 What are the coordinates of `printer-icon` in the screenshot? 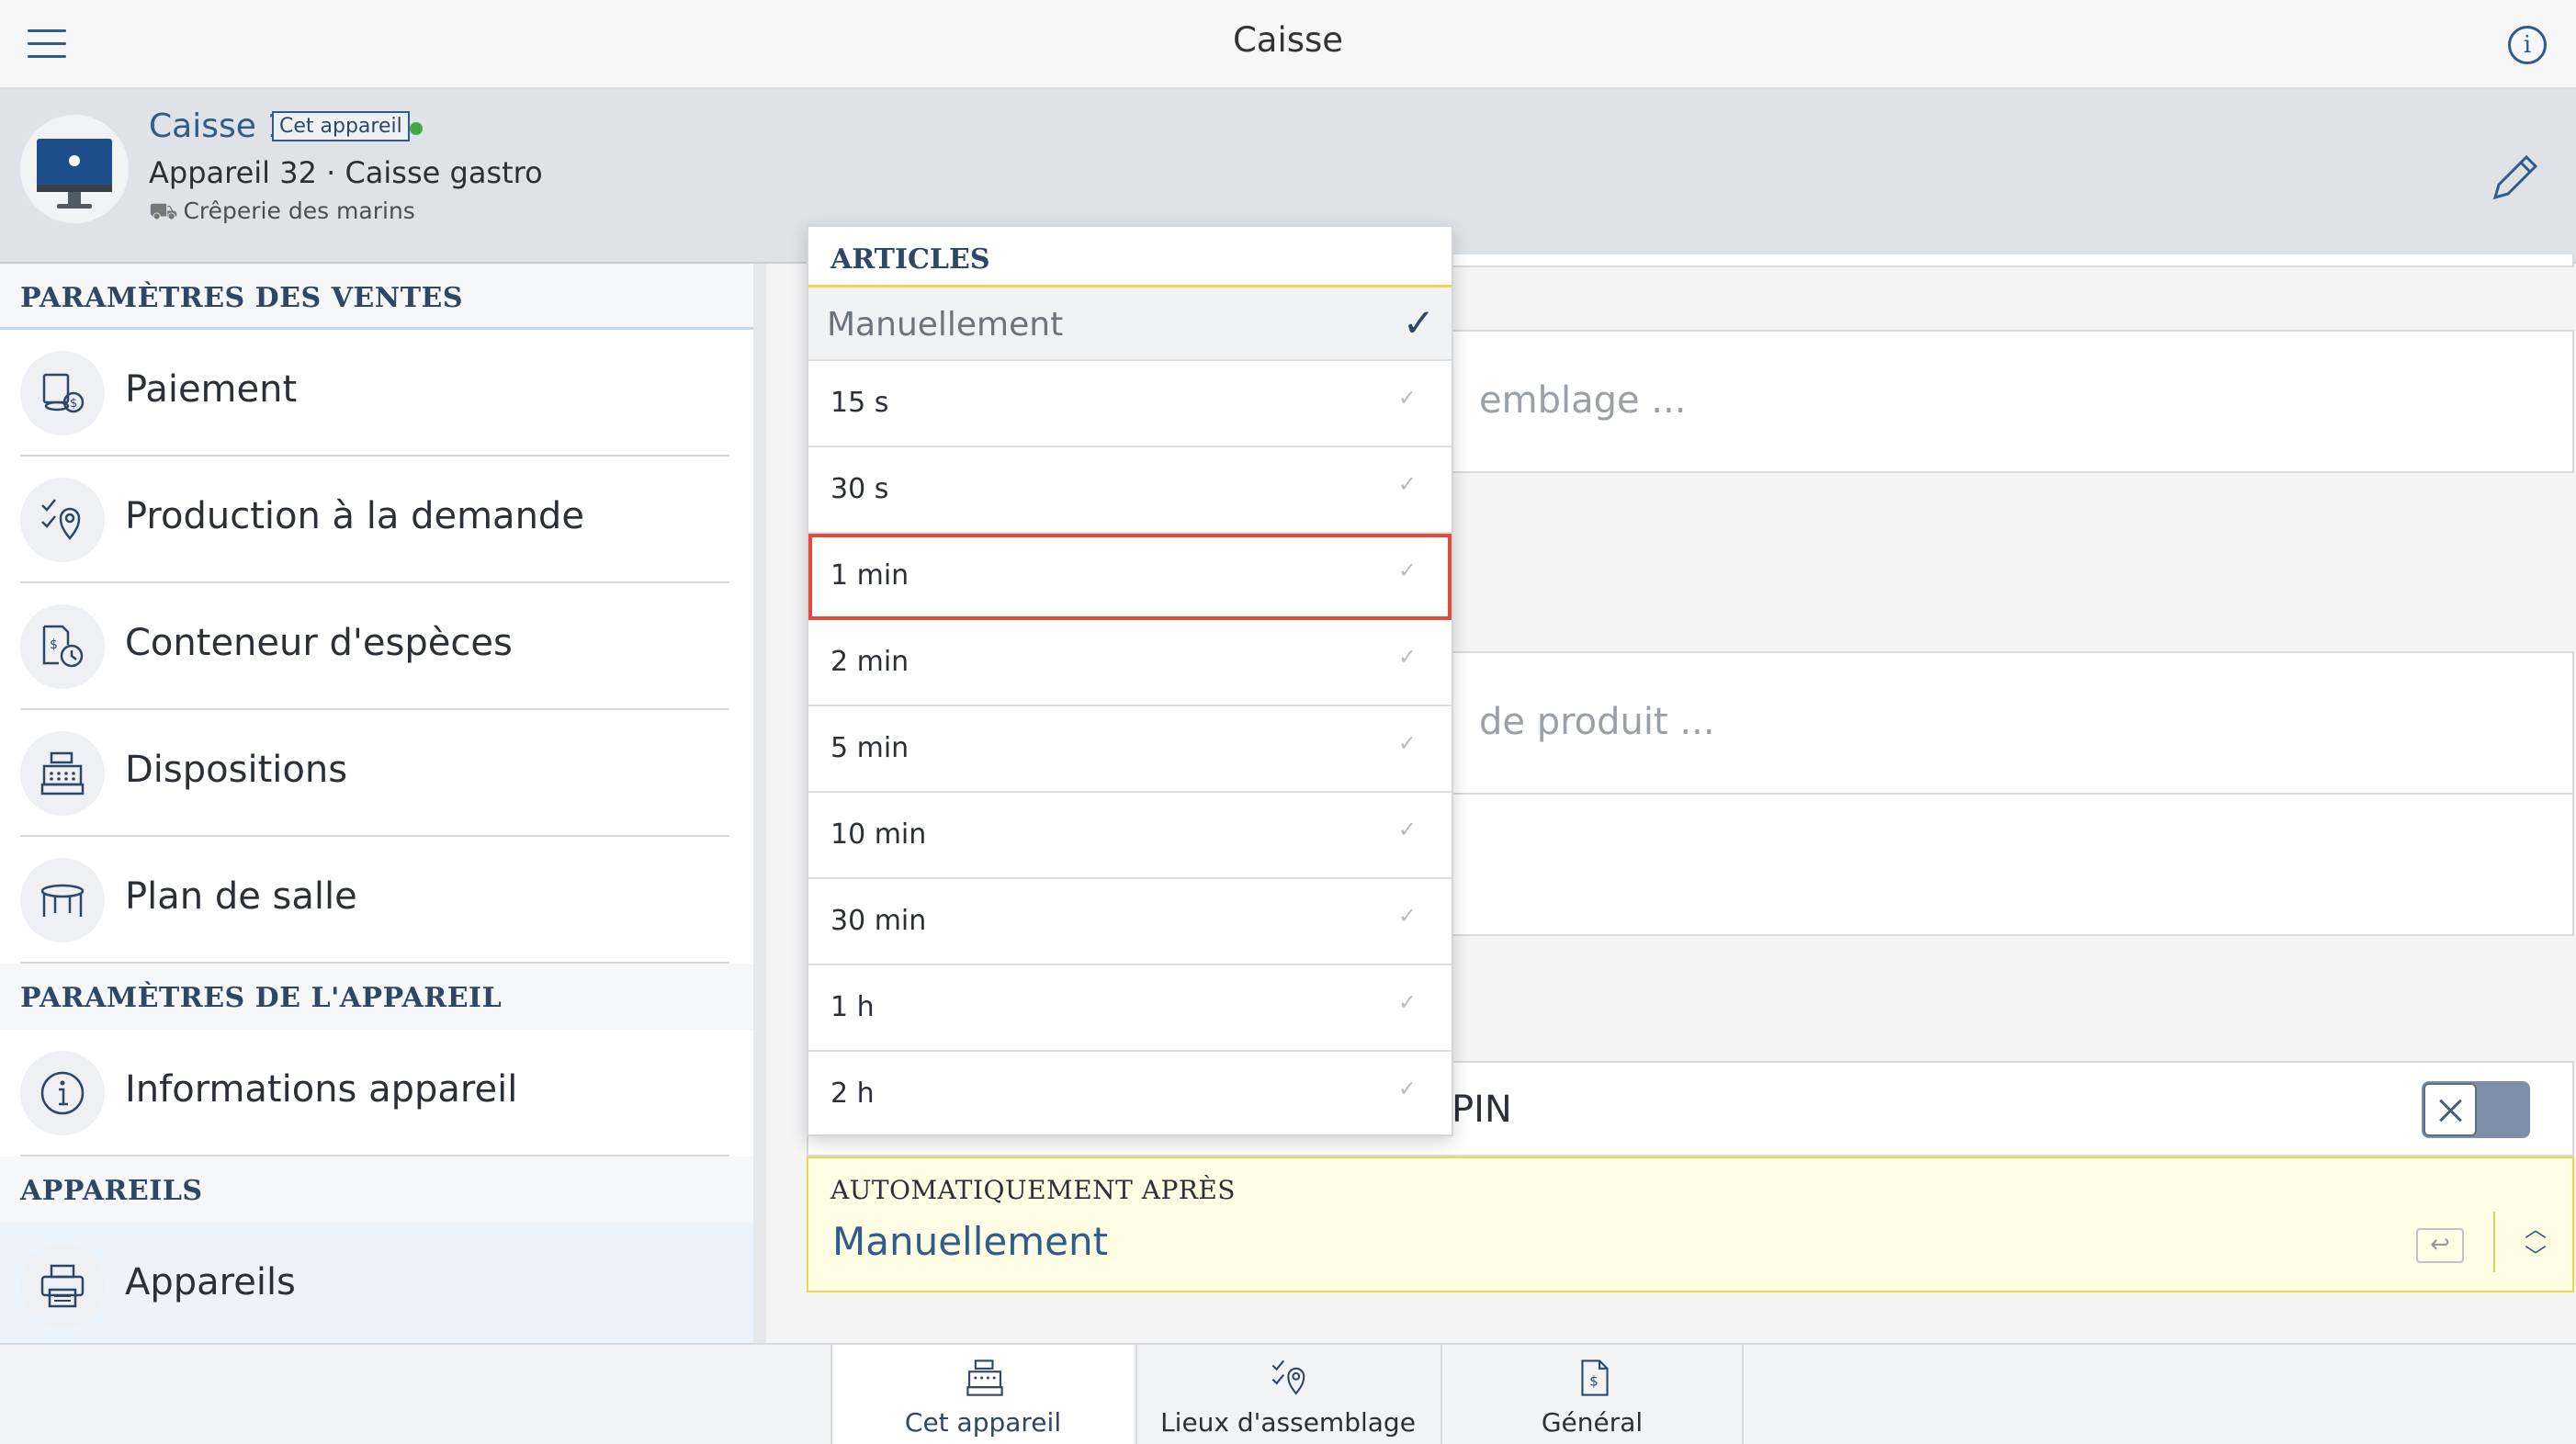 It's located at (62, 1286).